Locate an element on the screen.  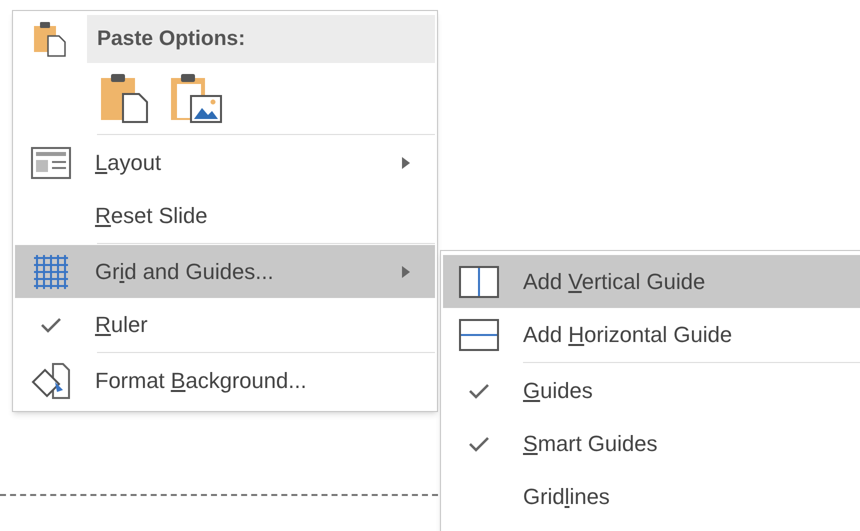
horizontal-guide-icon is located at coordinates (479, 334).